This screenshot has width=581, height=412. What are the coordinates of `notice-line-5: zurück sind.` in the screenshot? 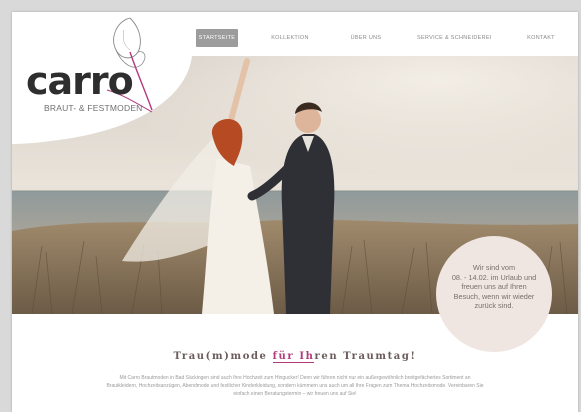 It's located at (494, 306).